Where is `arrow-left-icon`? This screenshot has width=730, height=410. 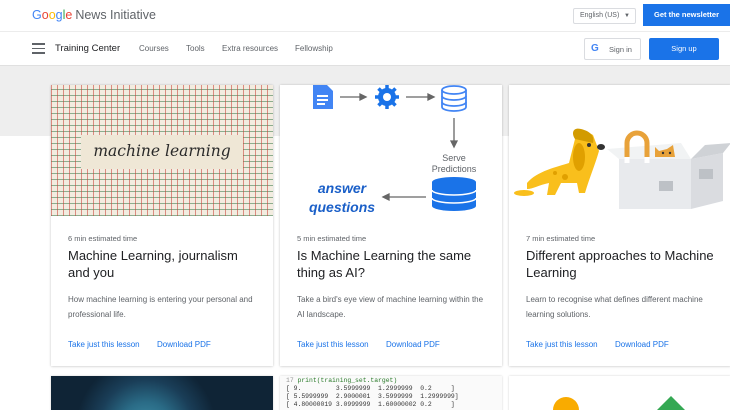 arrow-left-icon is located at coordinates (403, 197).